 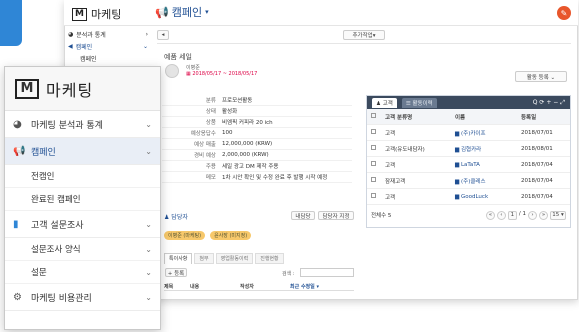 What do you see at coordinates (558, 215) in the screenshot?
I see `page-size-select: 15 ▾` at bounding box center [558, 215].